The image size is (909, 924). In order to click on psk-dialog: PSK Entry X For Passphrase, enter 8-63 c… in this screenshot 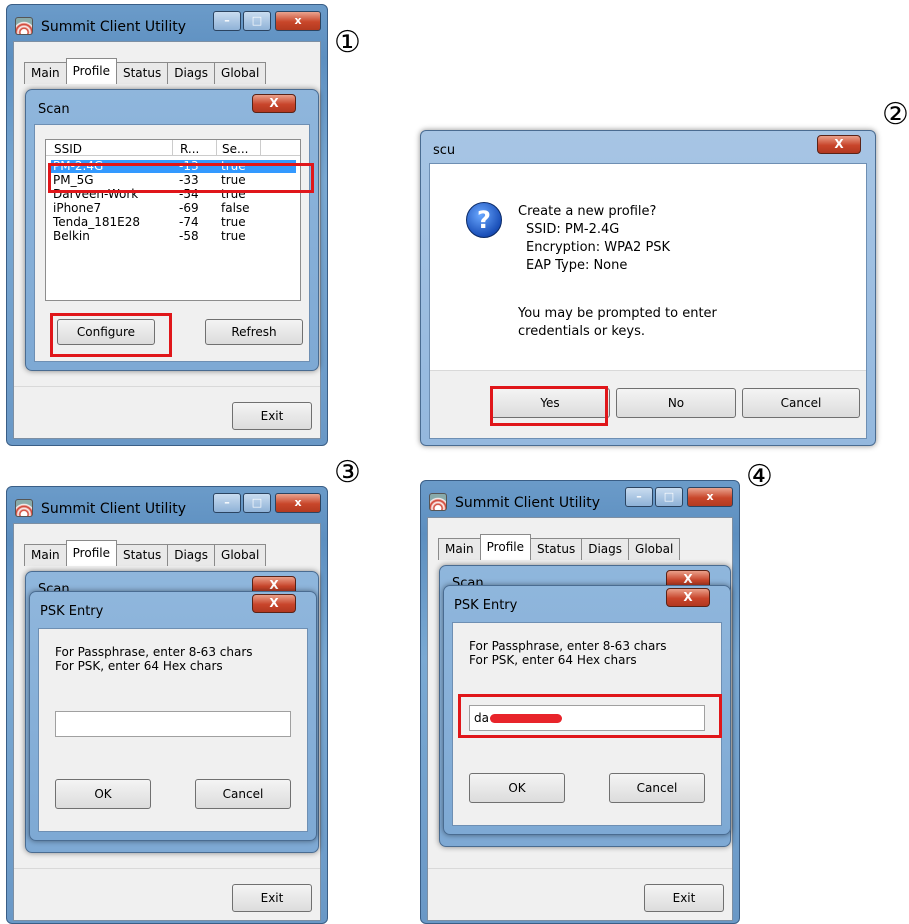, I will do `click(173, 716)`.